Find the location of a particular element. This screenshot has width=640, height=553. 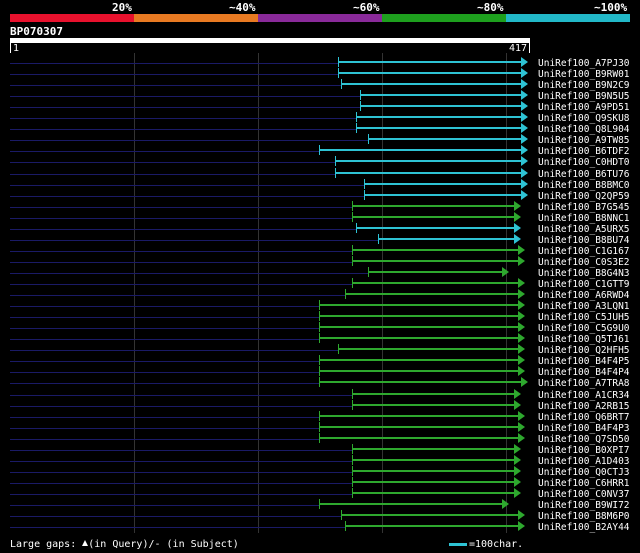

hit-row: UniRef100_B6TDF2 is located at coordinates (320, 151).